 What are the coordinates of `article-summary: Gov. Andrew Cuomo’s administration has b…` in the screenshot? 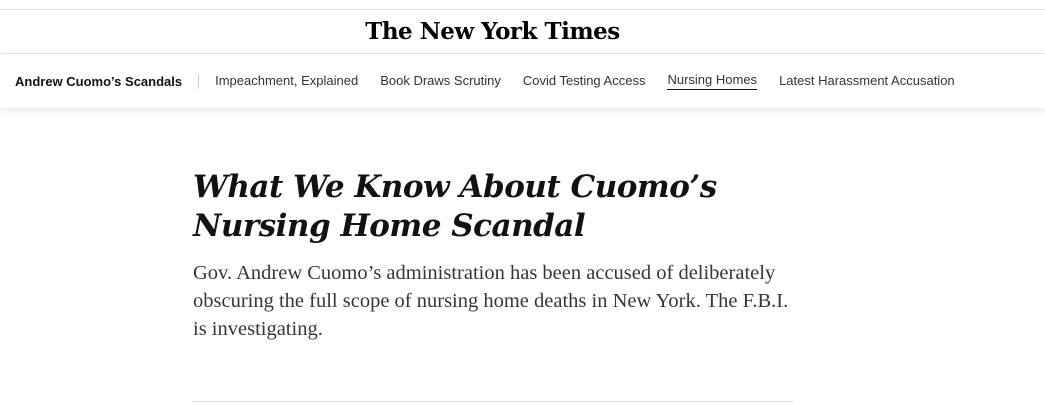 It's located at (491, 301).